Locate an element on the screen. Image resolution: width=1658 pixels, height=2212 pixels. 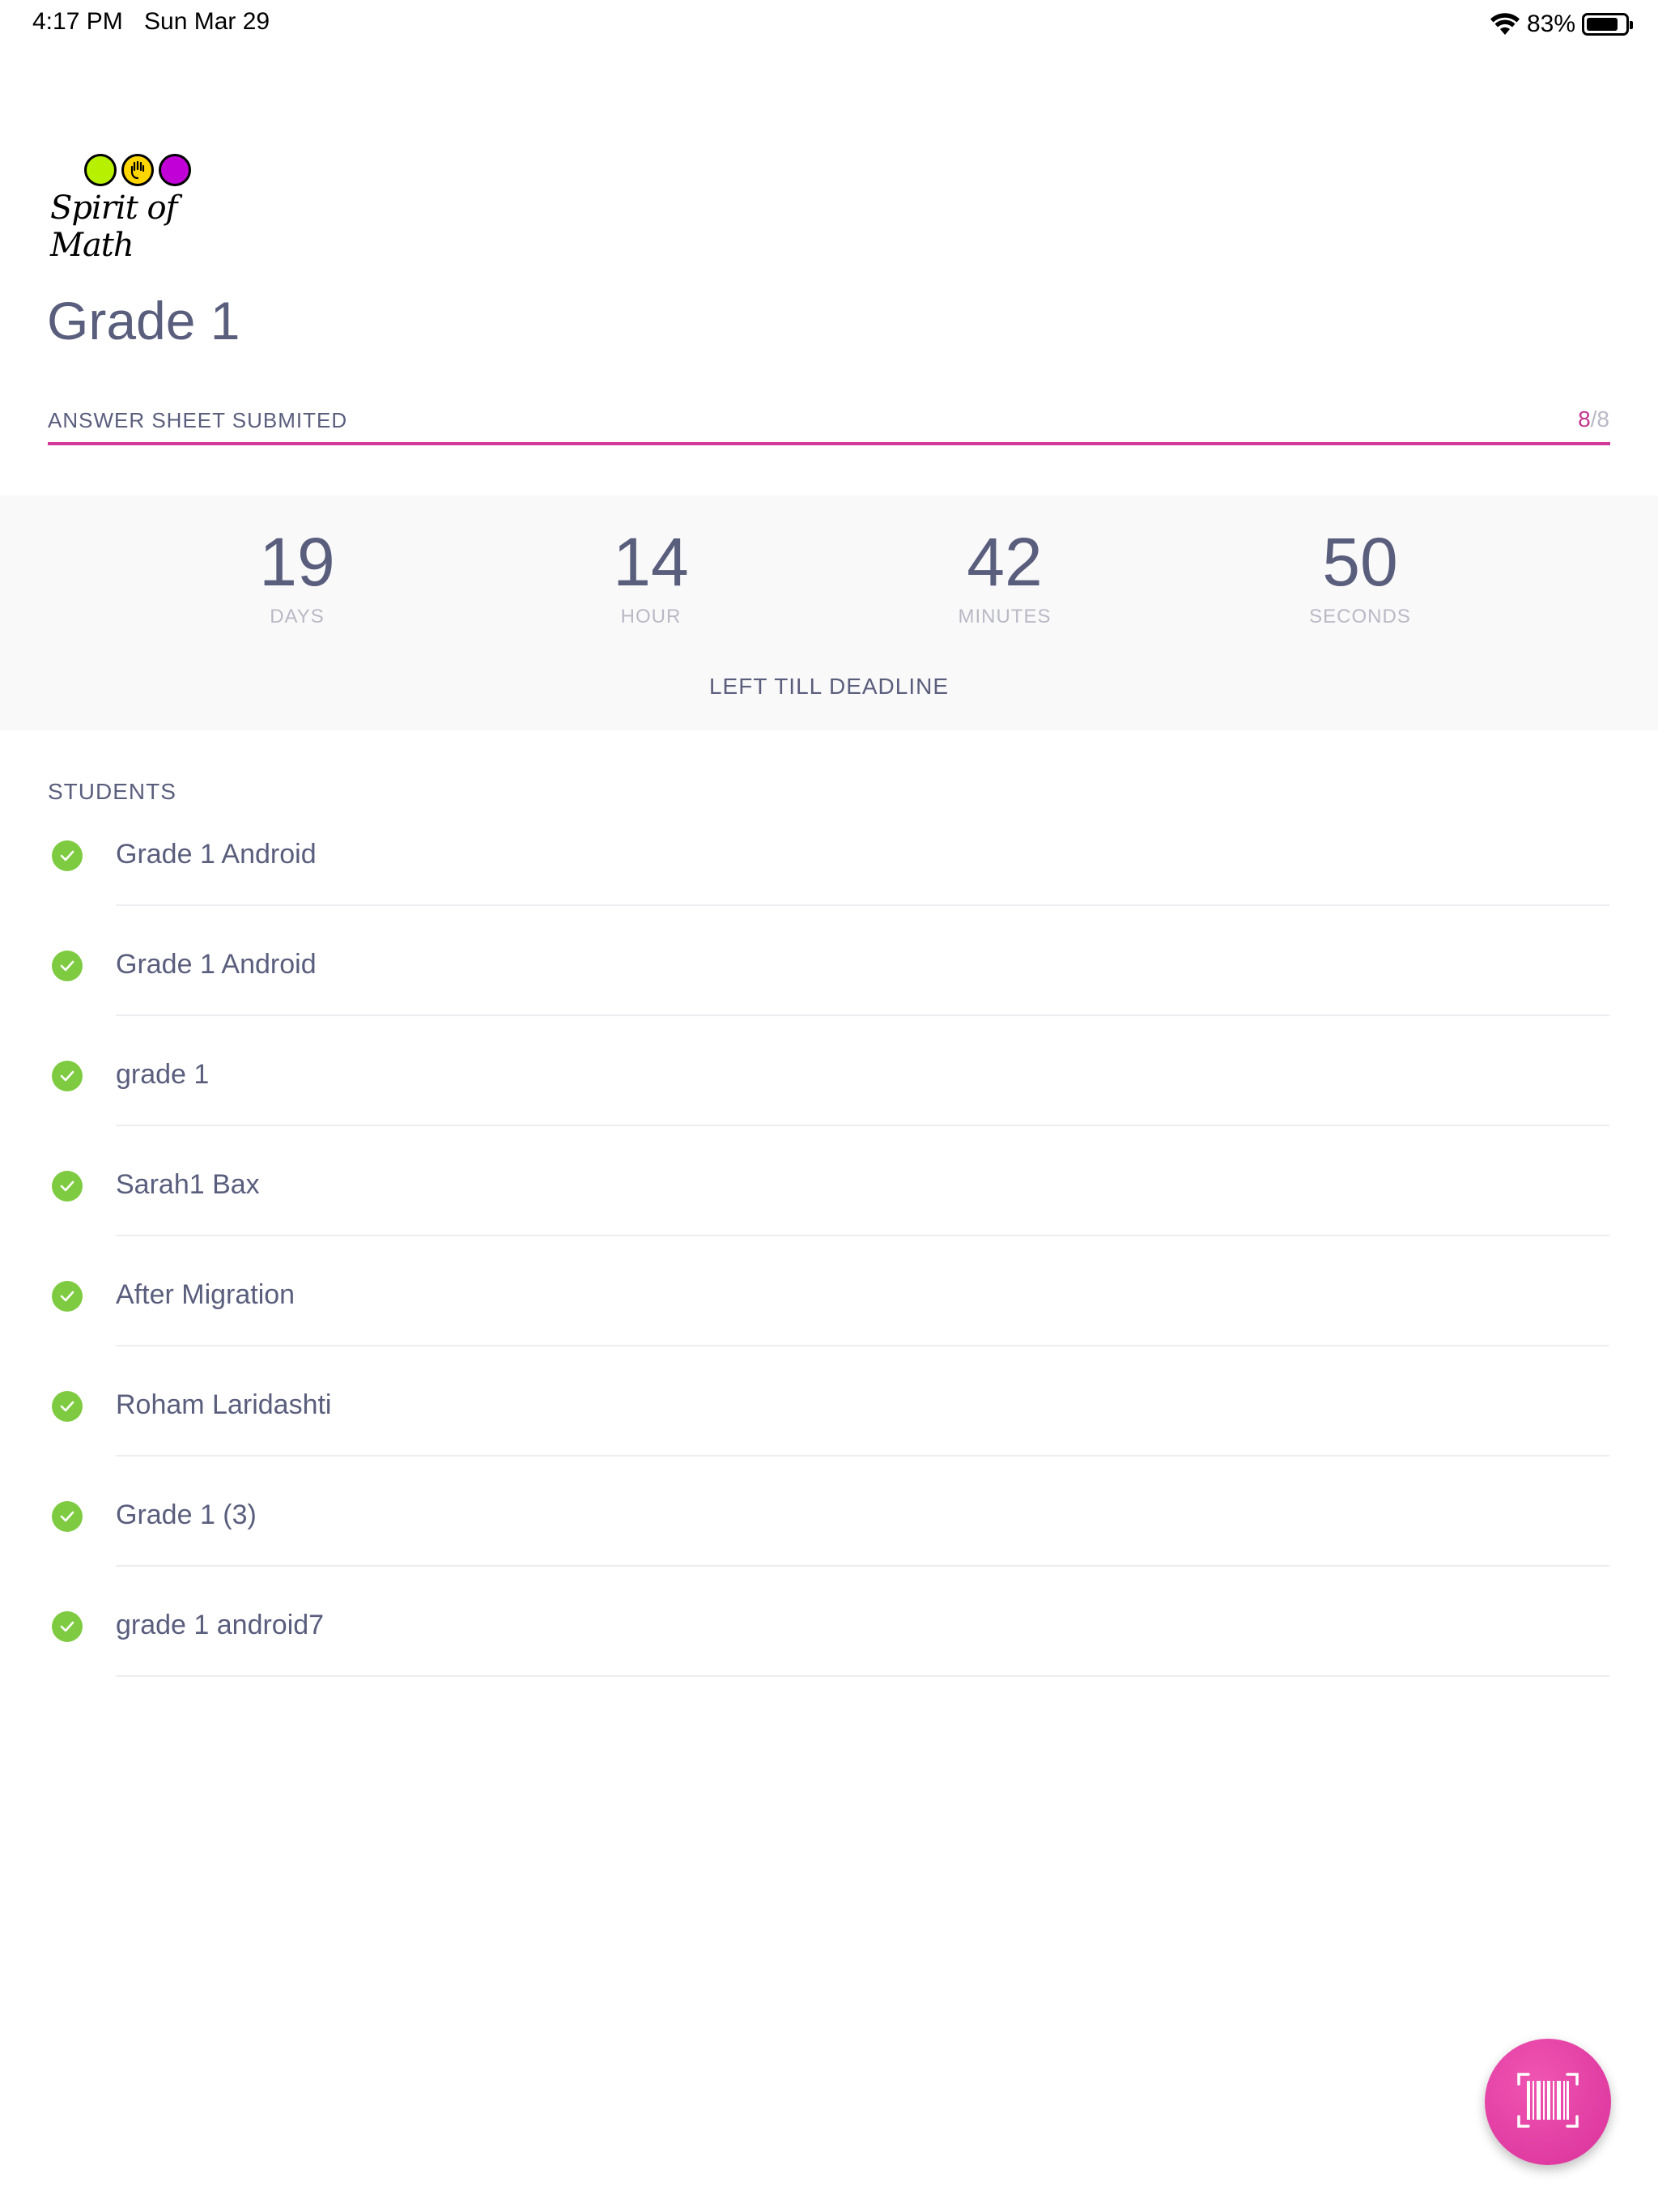
countdown-minutes-value: 42 is located at coordinates (1005, 562).